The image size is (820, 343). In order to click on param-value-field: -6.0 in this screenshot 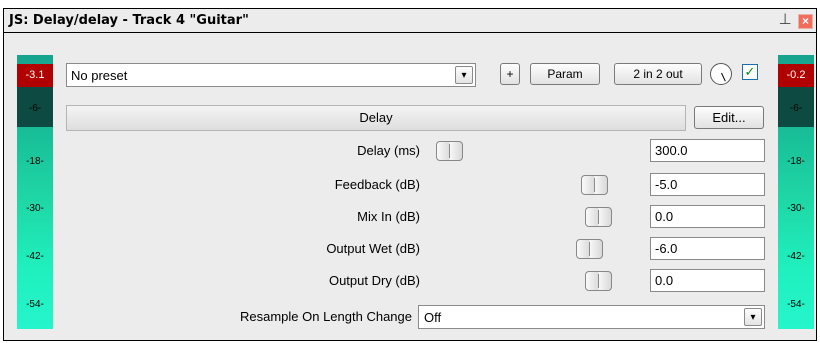, I will do `click(707, 248)`.